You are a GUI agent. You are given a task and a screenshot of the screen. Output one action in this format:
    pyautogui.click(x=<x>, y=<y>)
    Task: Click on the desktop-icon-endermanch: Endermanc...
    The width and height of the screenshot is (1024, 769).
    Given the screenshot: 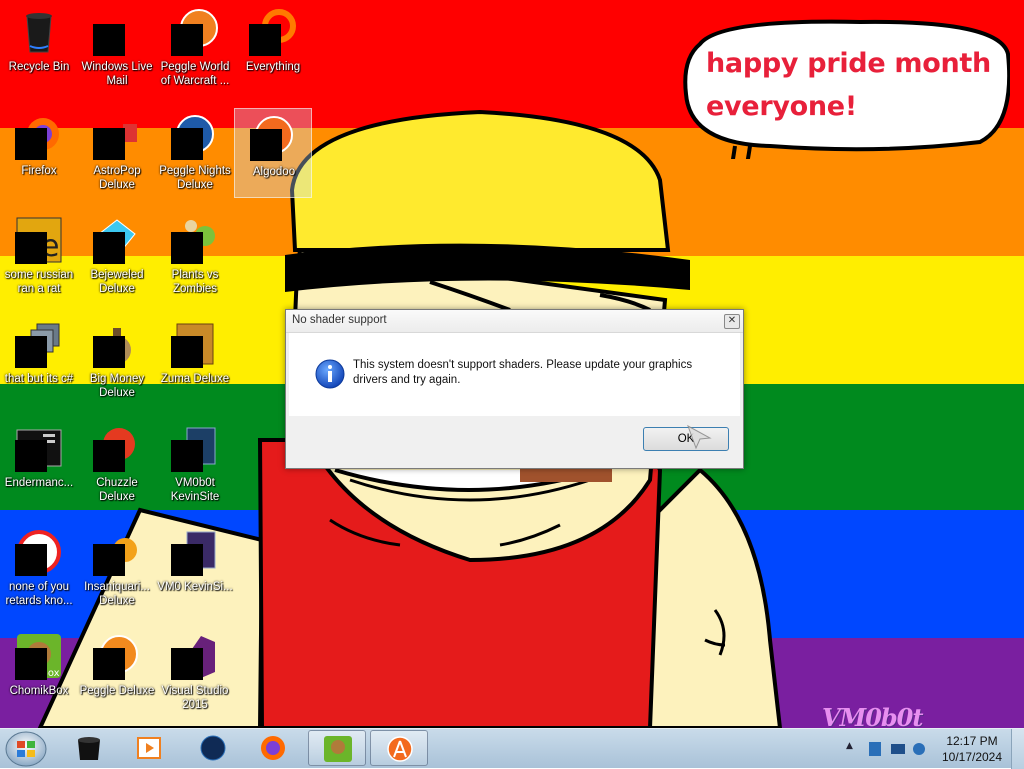 What is the action you would take?
    pyautogui.click(x=39, y=465)
    